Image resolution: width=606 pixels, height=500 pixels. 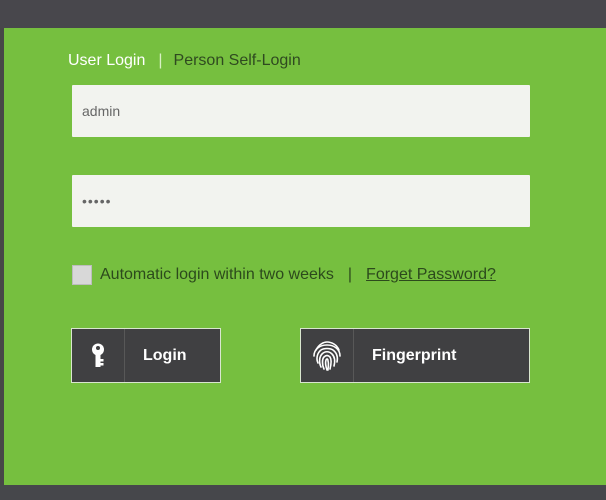 I want to click on login-button: Login, so click(x=146, y=355).